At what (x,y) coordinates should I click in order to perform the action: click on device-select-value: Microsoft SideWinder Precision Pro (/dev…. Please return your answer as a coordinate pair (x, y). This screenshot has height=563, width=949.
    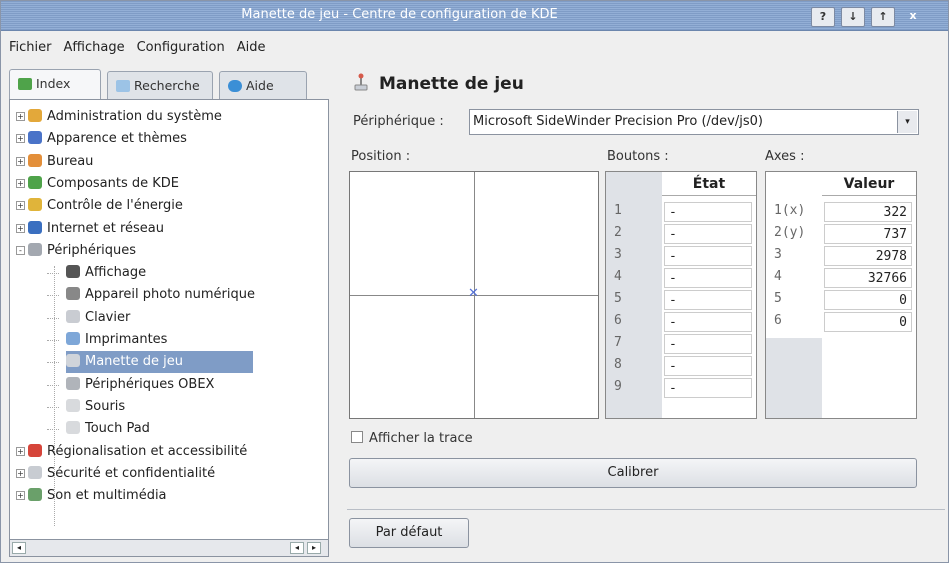
    Looking at the image, I should click on (618, 121).